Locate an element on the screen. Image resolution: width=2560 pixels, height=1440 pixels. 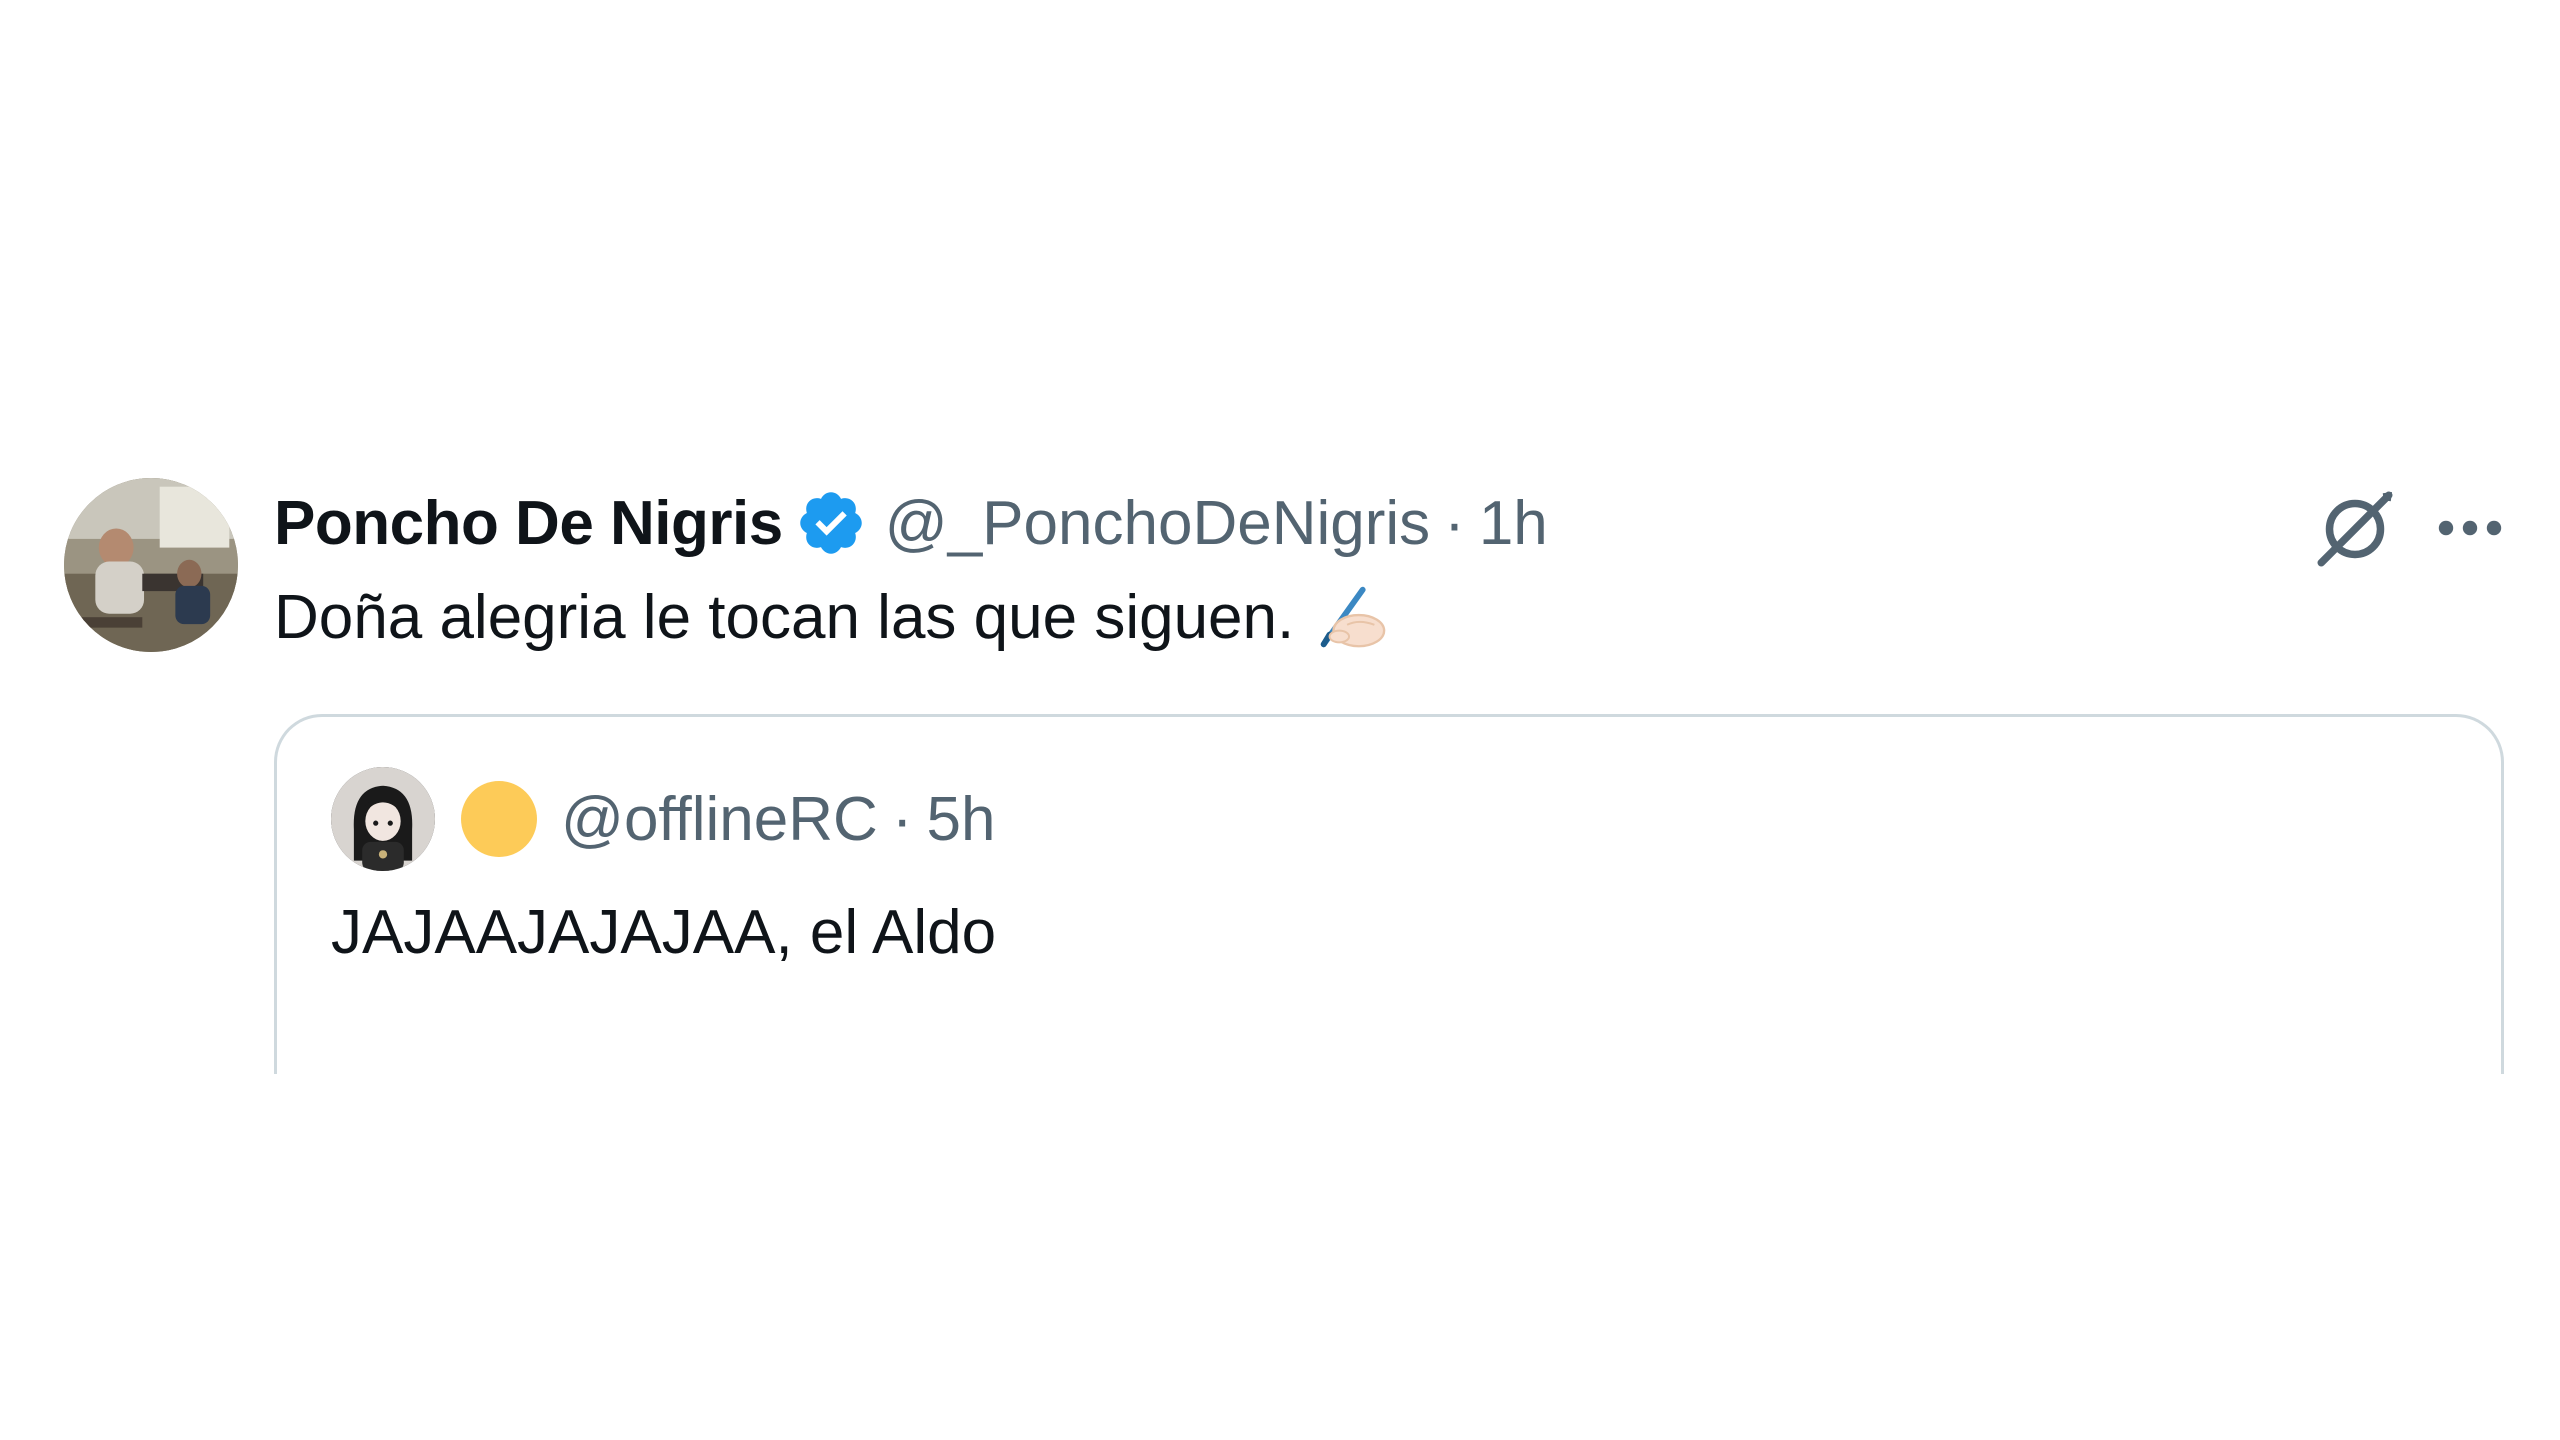
quoted-author-handle: @offlineRC is located at coordinates (719, 819).